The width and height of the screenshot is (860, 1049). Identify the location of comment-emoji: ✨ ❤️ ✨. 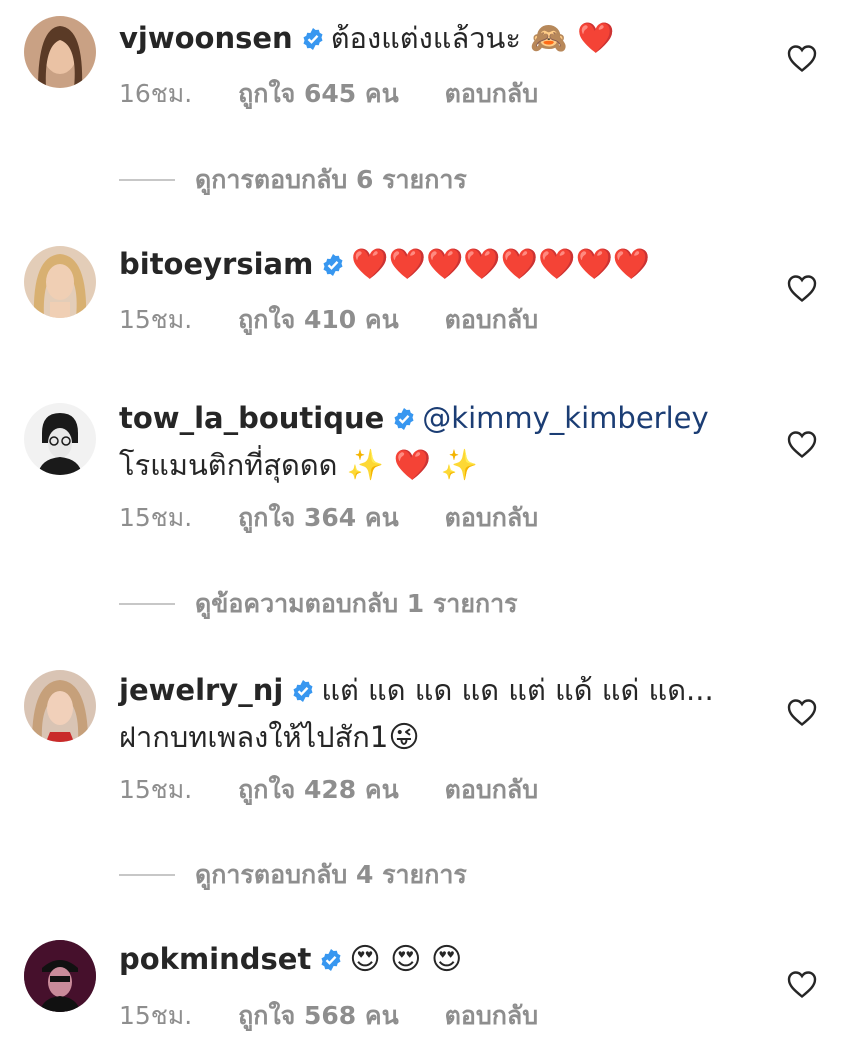
(412, 465).